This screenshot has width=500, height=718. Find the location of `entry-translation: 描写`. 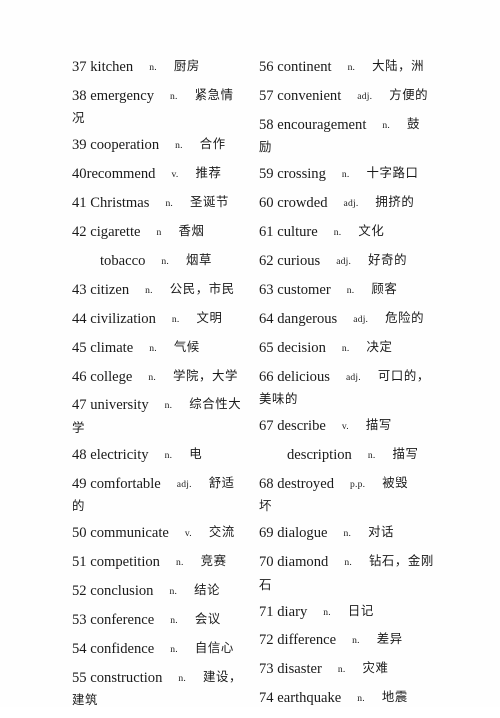

entry-translation: 描写 is located at coordinates (378, 424).